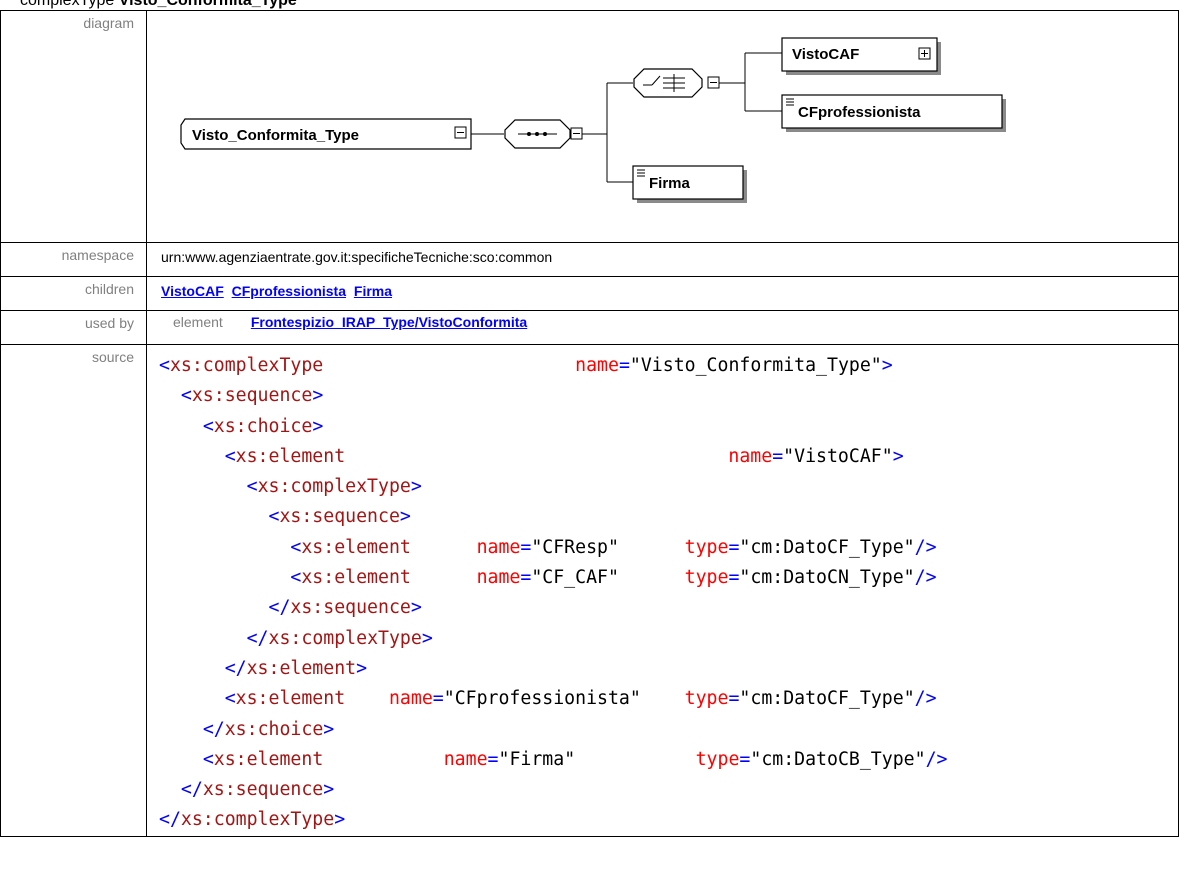 This screenshot has width=1179, height=885. I want to click on children-row: children VistoCAF CFprofessionista Firma, so click(589, 293).